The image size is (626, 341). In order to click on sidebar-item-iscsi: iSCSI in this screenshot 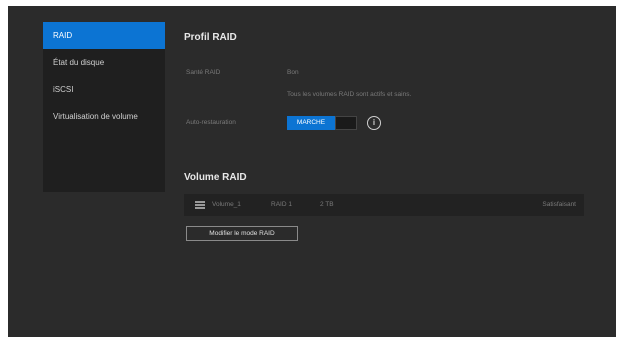, I will do `click(104, 89)`.